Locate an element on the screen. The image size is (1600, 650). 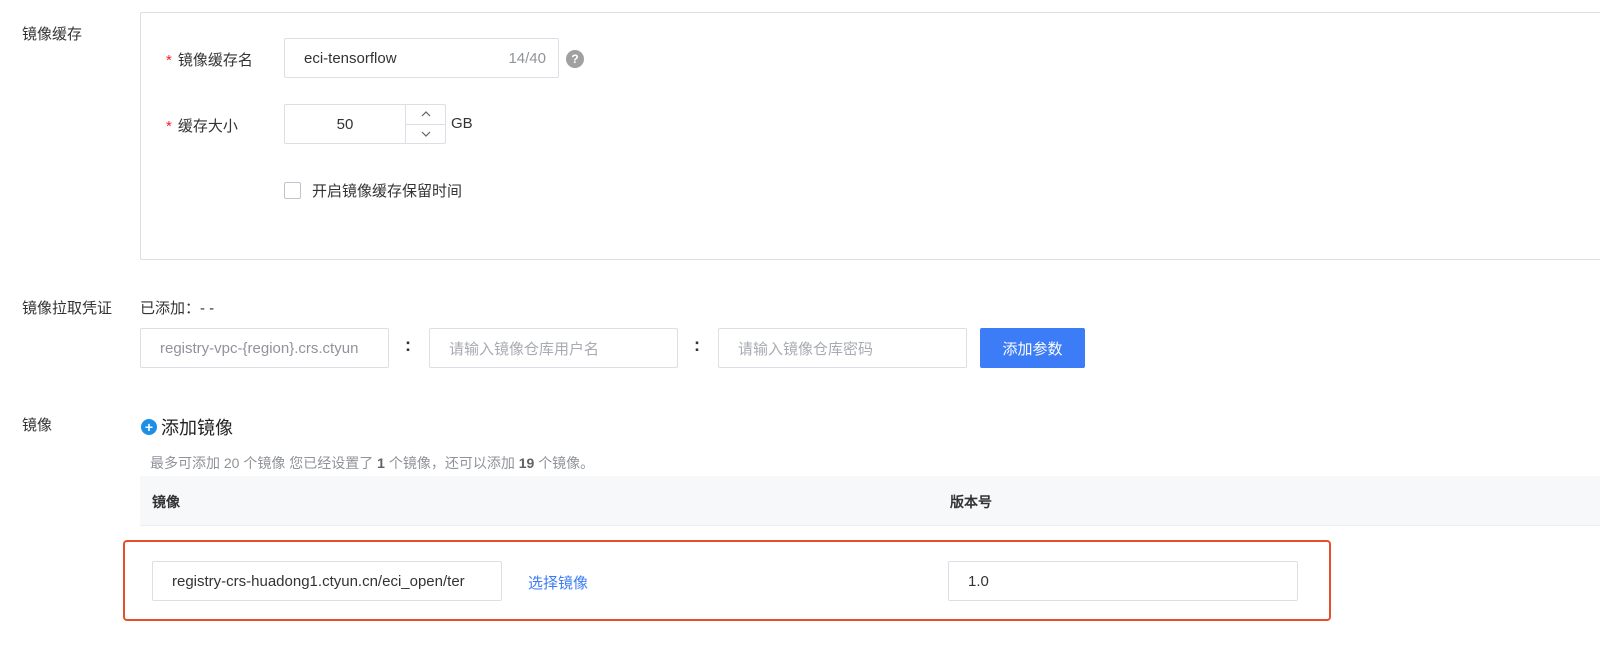
stepper-decrement-button is located at coordinates (425, 134).